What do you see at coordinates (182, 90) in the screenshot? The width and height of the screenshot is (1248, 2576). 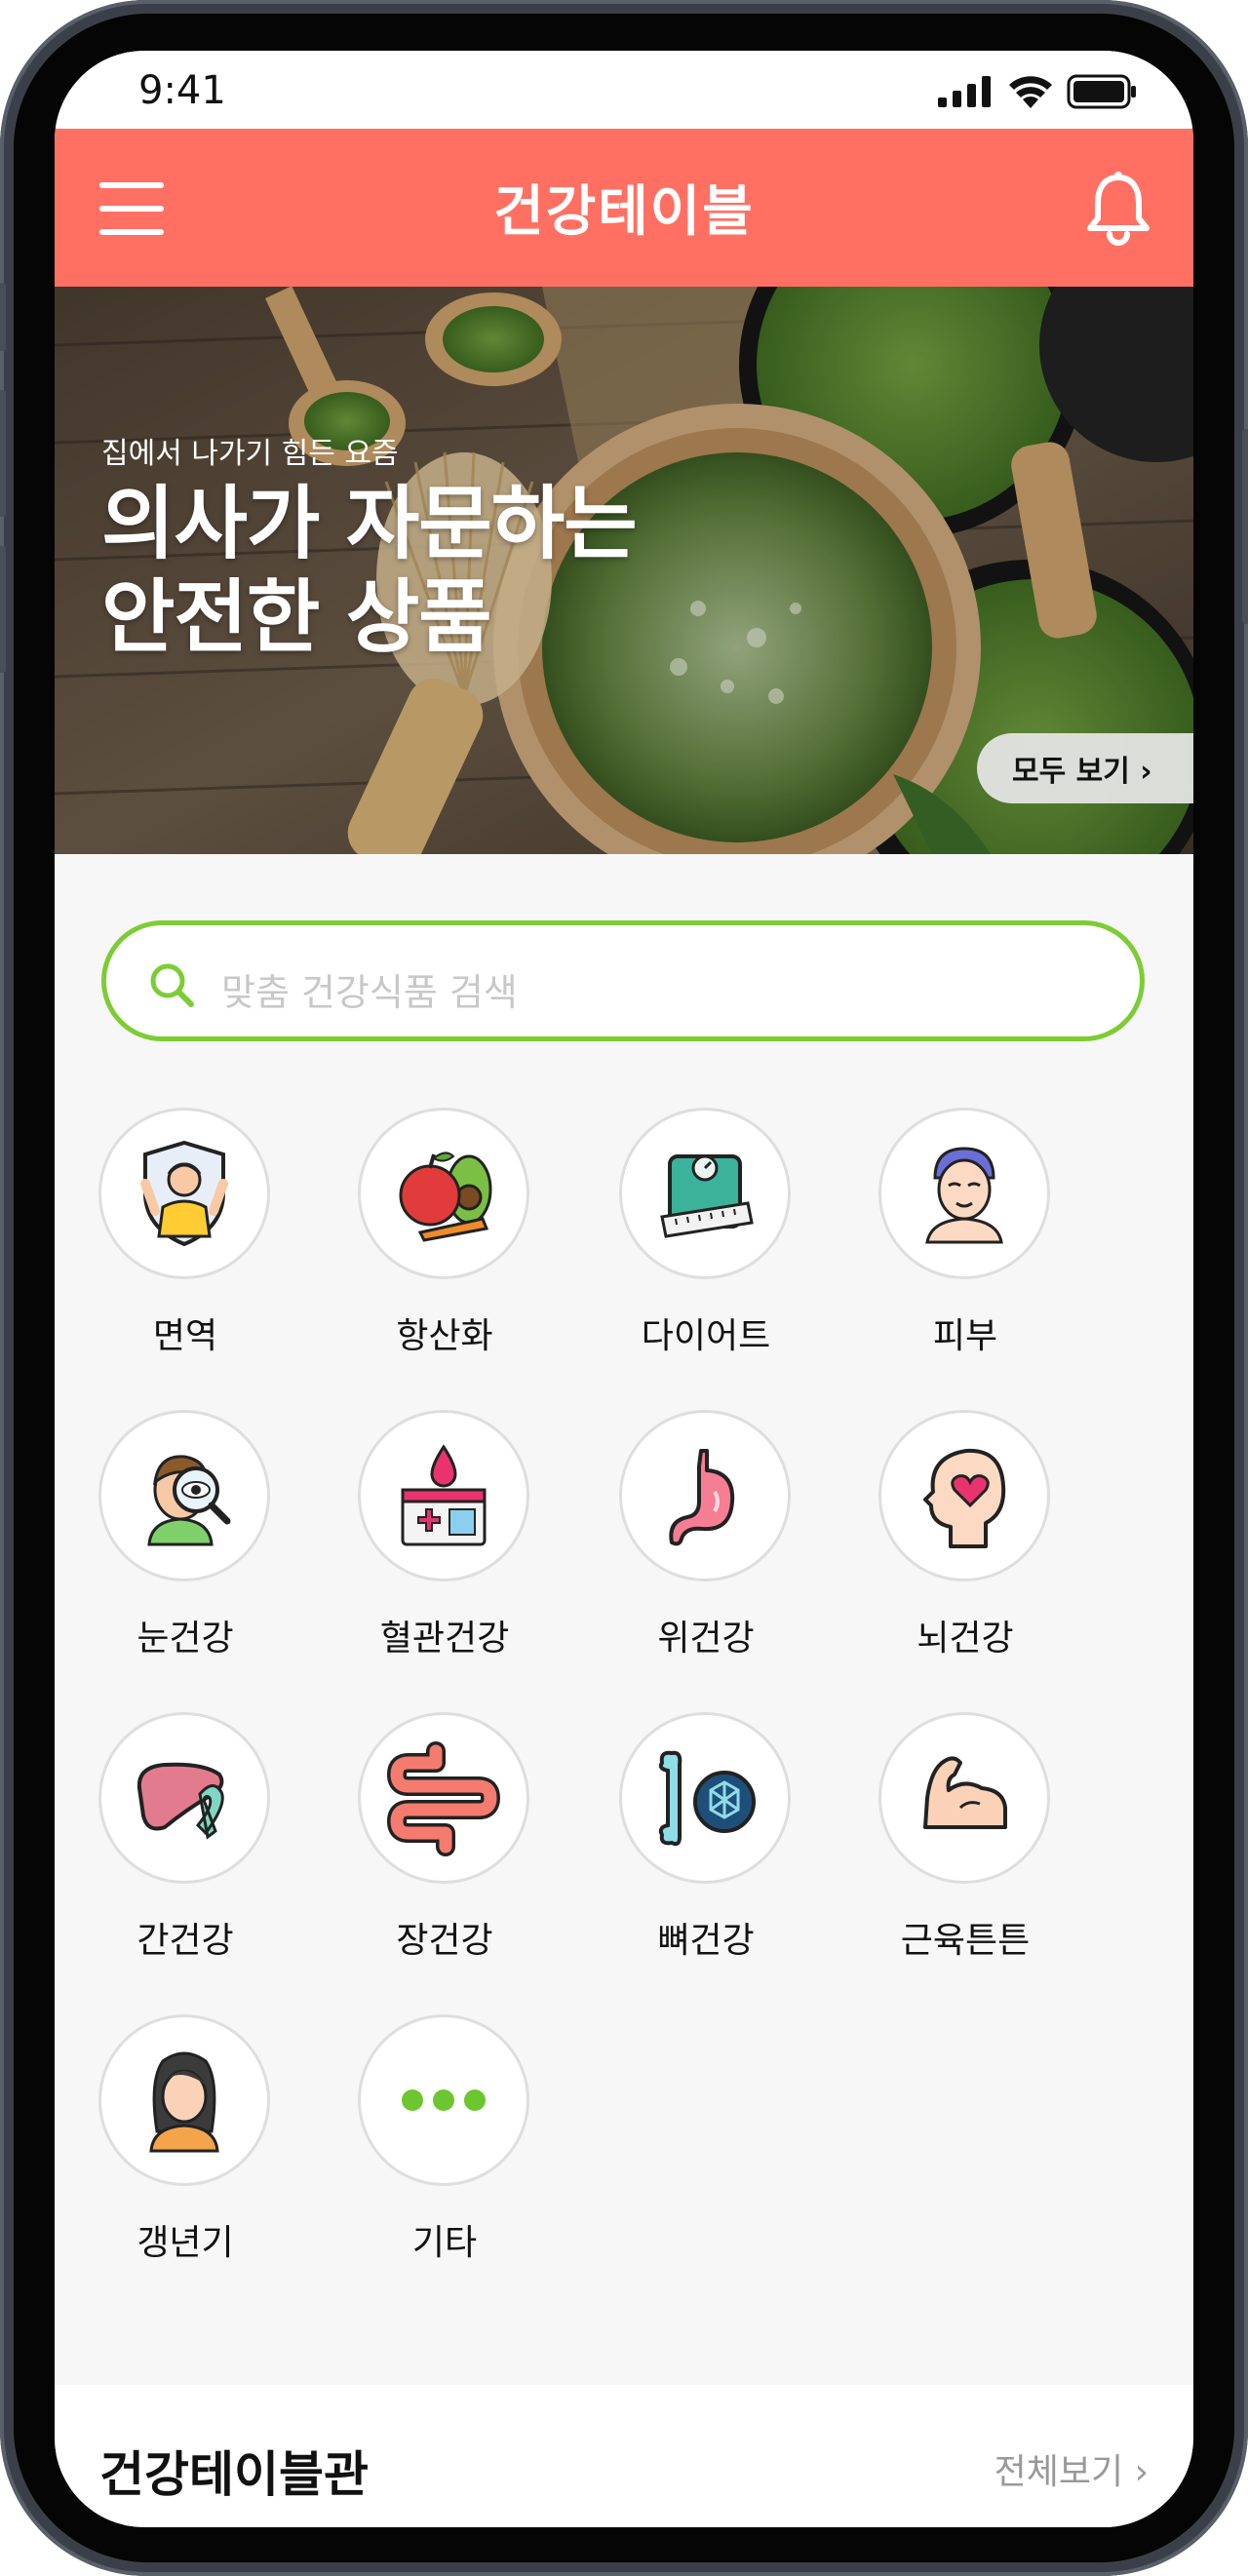 I see `status-time: 9:41` at bounding box center [182, 90].